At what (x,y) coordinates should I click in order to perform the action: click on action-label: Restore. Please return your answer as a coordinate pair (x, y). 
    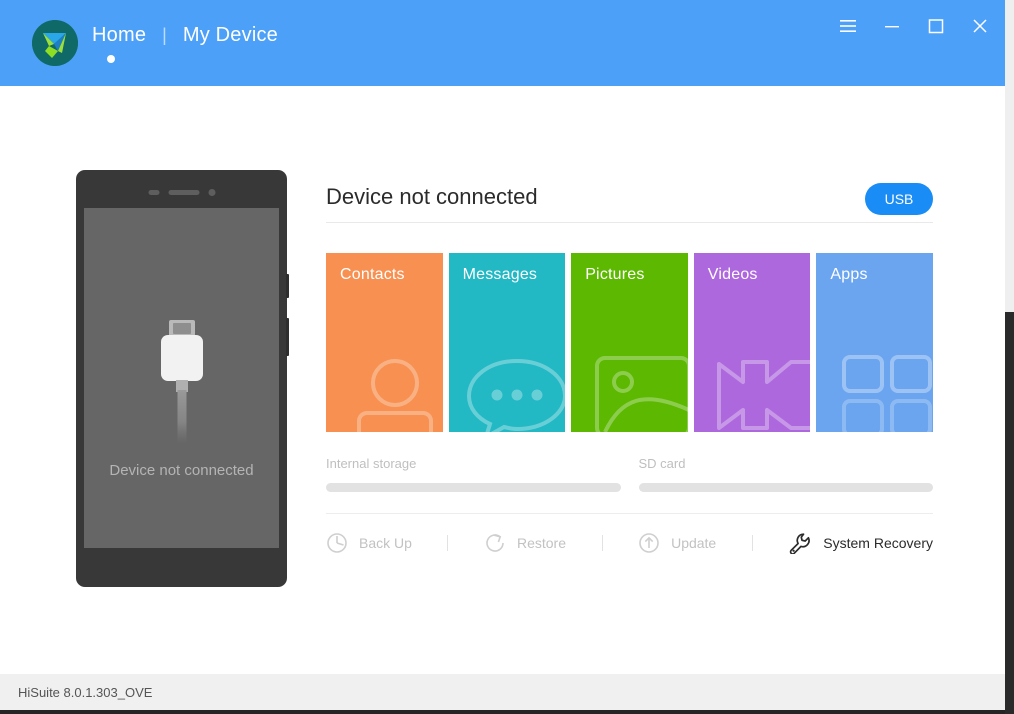
    Looking at the image, I should click on (541, 543).